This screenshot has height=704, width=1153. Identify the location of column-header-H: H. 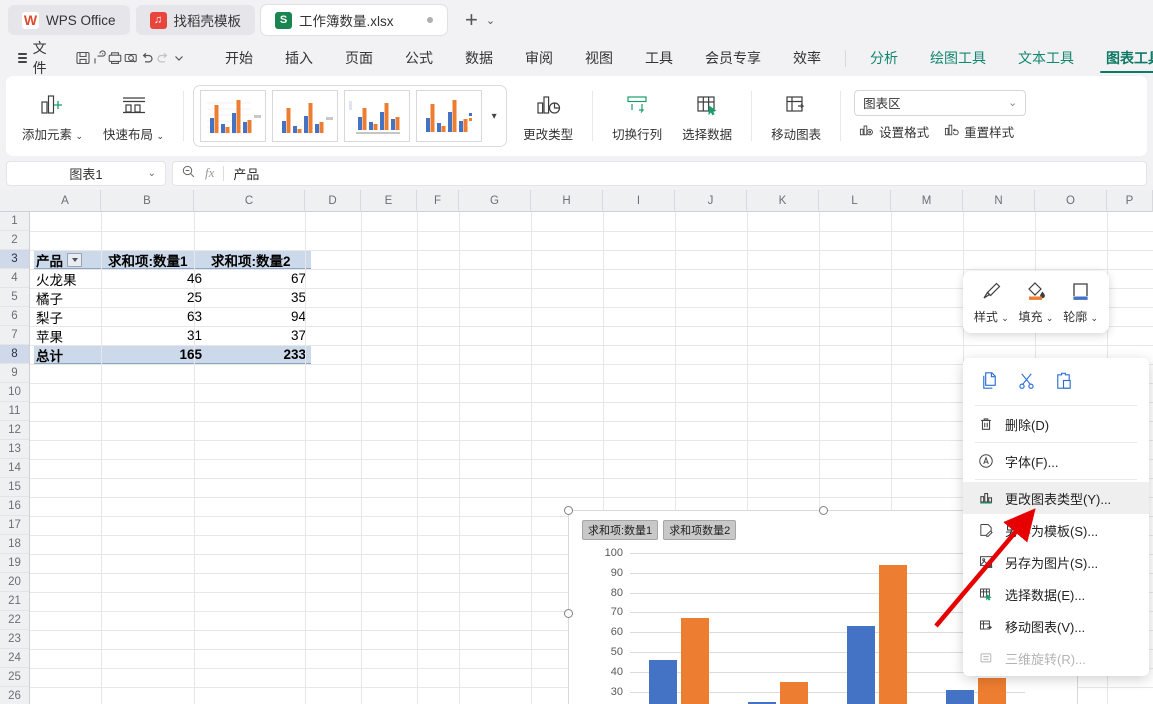
(567, 201).